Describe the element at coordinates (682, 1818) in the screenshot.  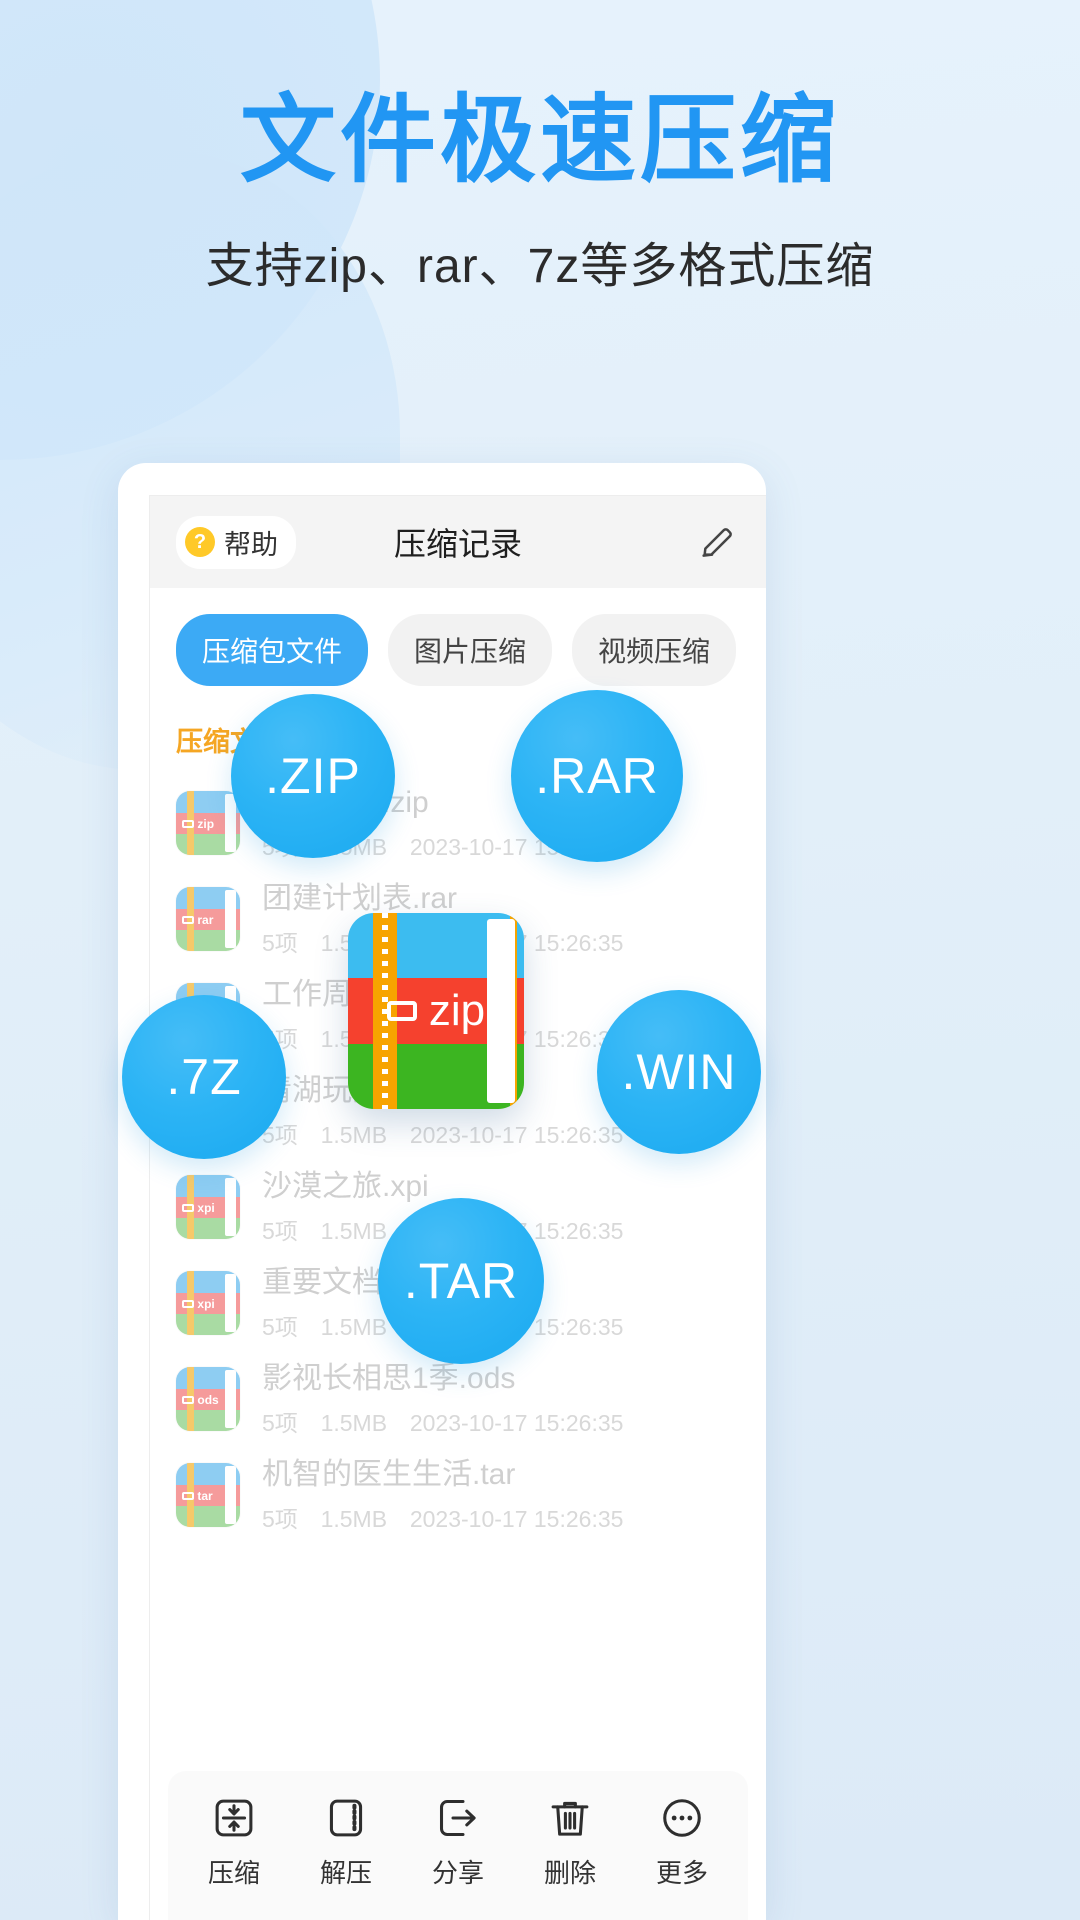
I see `more-dots-icon` at that location.